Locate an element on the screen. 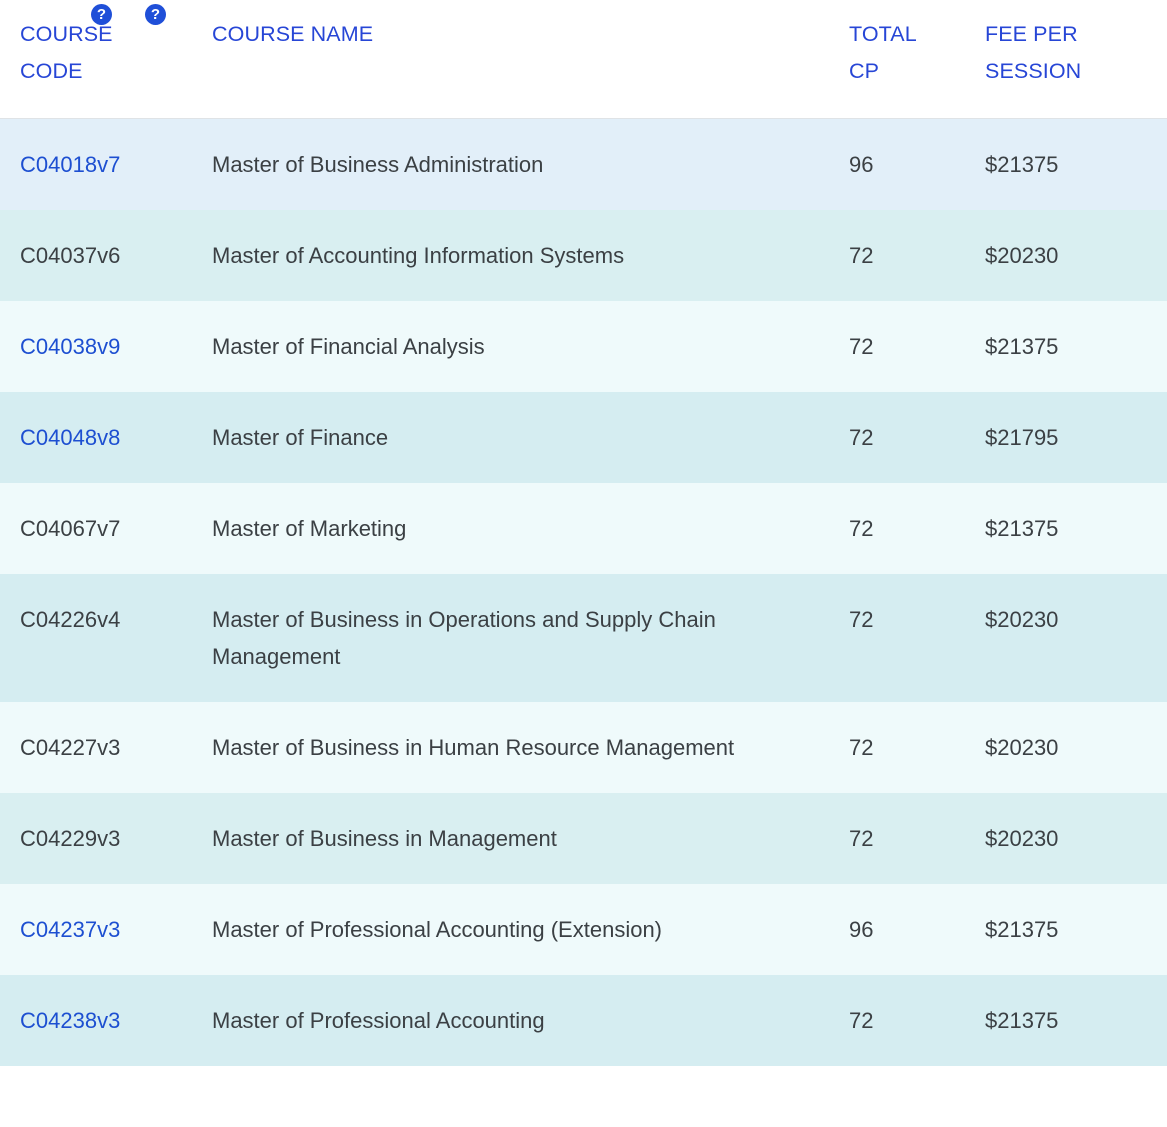 This screenshot has width=1167, height=1127. course-code-link: C04238v3 is located at coordinates (70, 1020).